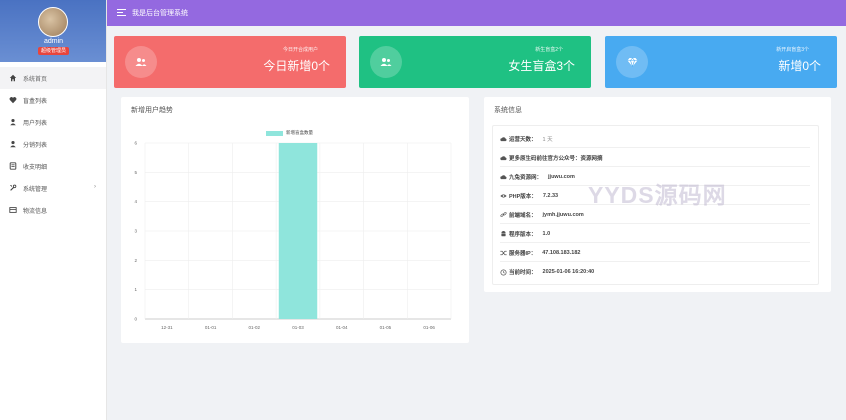 The width and height of the screenshot is (846, 420). I want to click on stat-value: 今日新增0个, so click(296, 66).